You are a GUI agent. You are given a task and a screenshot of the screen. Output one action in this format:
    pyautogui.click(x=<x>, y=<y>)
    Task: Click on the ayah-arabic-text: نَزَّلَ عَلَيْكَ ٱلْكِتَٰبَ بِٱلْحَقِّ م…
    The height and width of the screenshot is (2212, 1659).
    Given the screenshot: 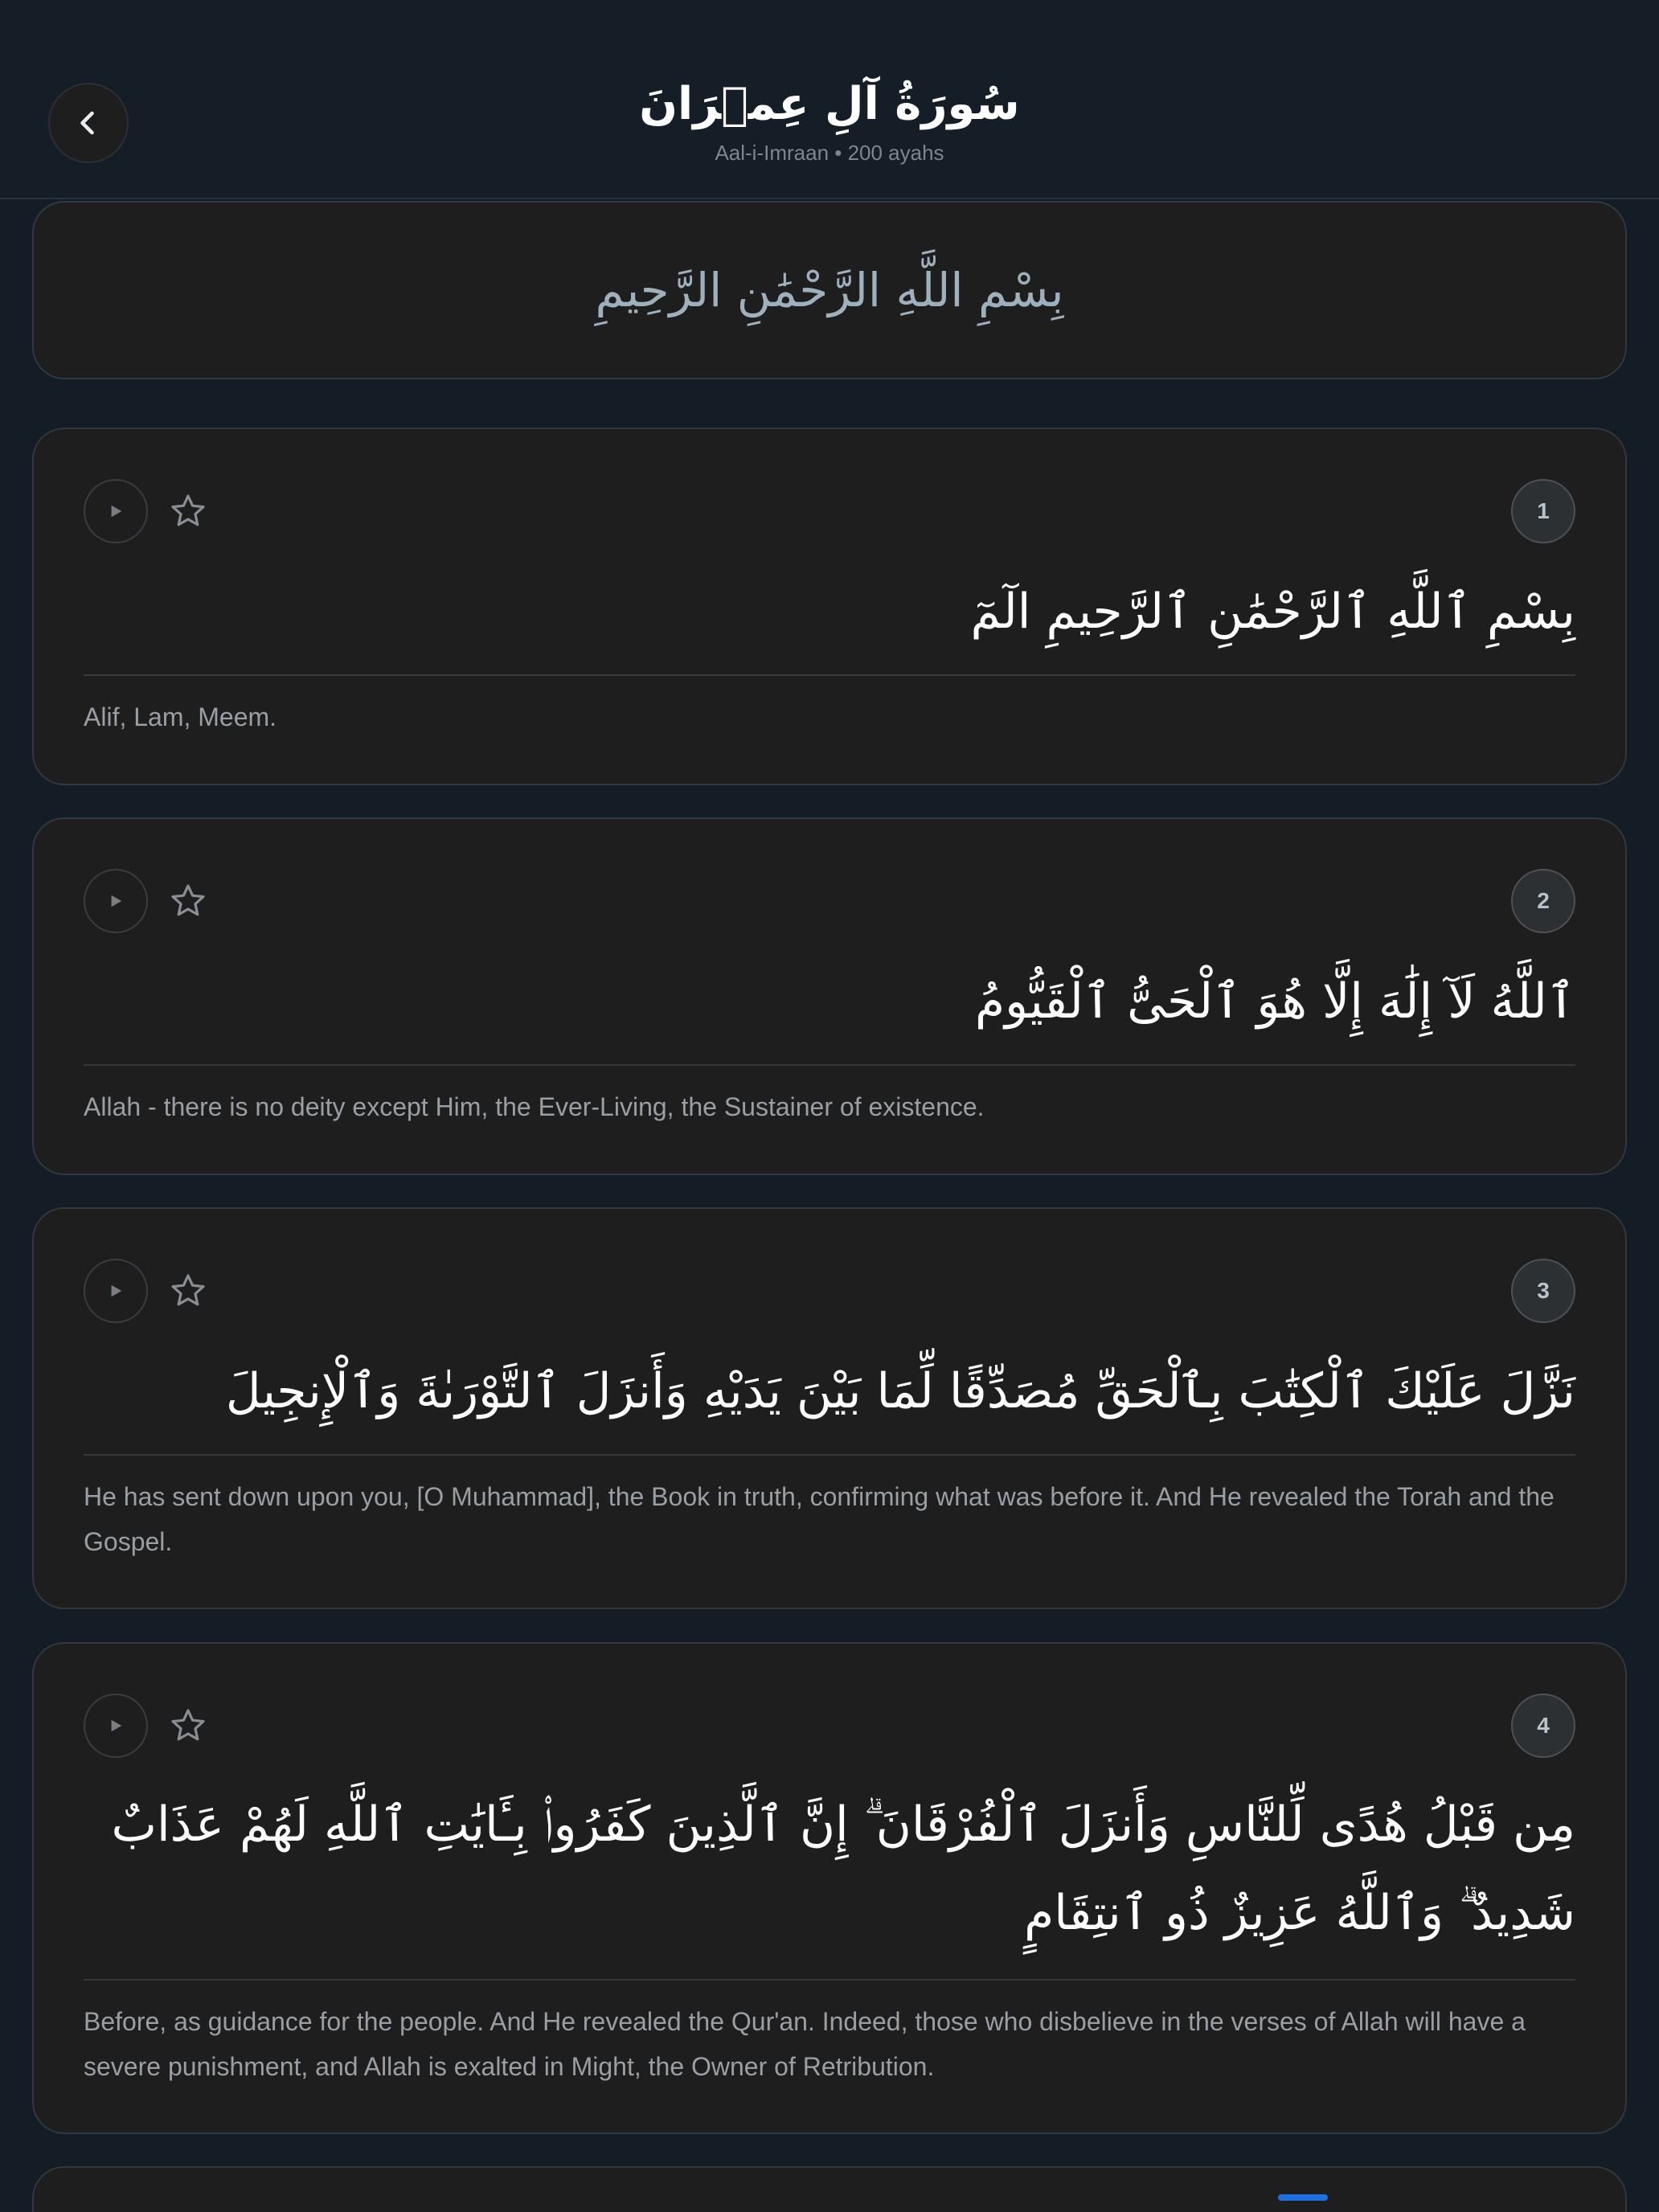 What is the action you would take?
    pyautogui.click(x=900, y=1391)
    